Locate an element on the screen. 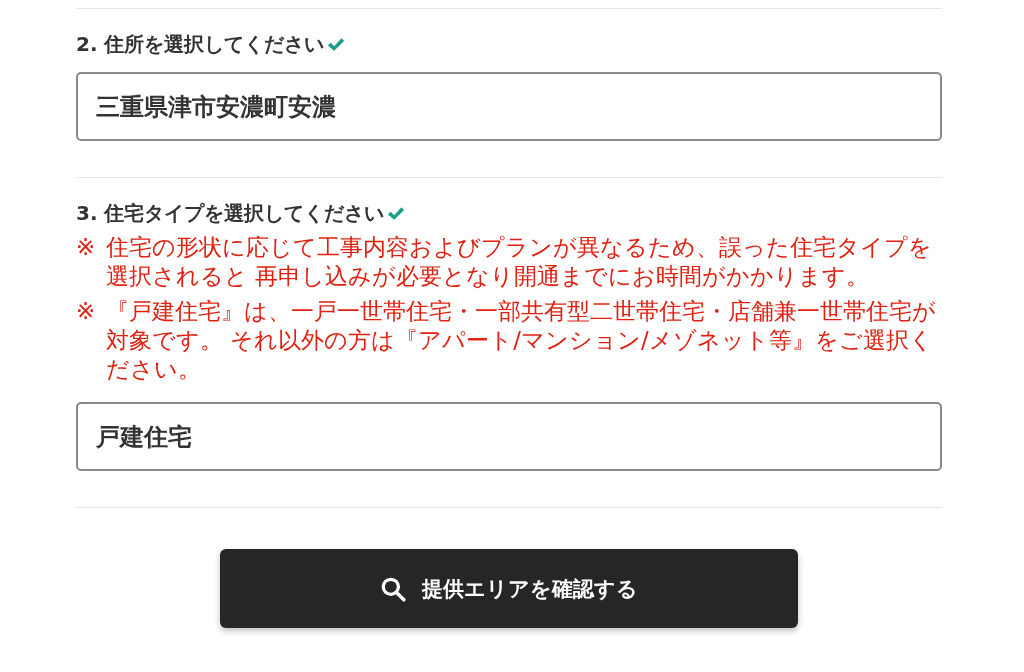  select-field: 三重県津市安濃町安濃 is located at coordinates (509, 106).